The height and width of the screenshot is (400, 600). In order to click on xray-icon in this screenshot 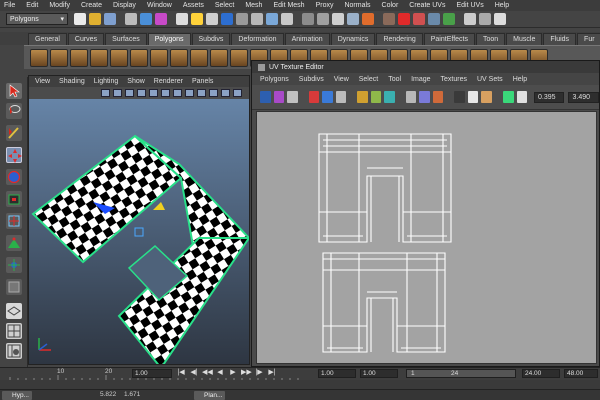, I will do `click(225, 93)`.